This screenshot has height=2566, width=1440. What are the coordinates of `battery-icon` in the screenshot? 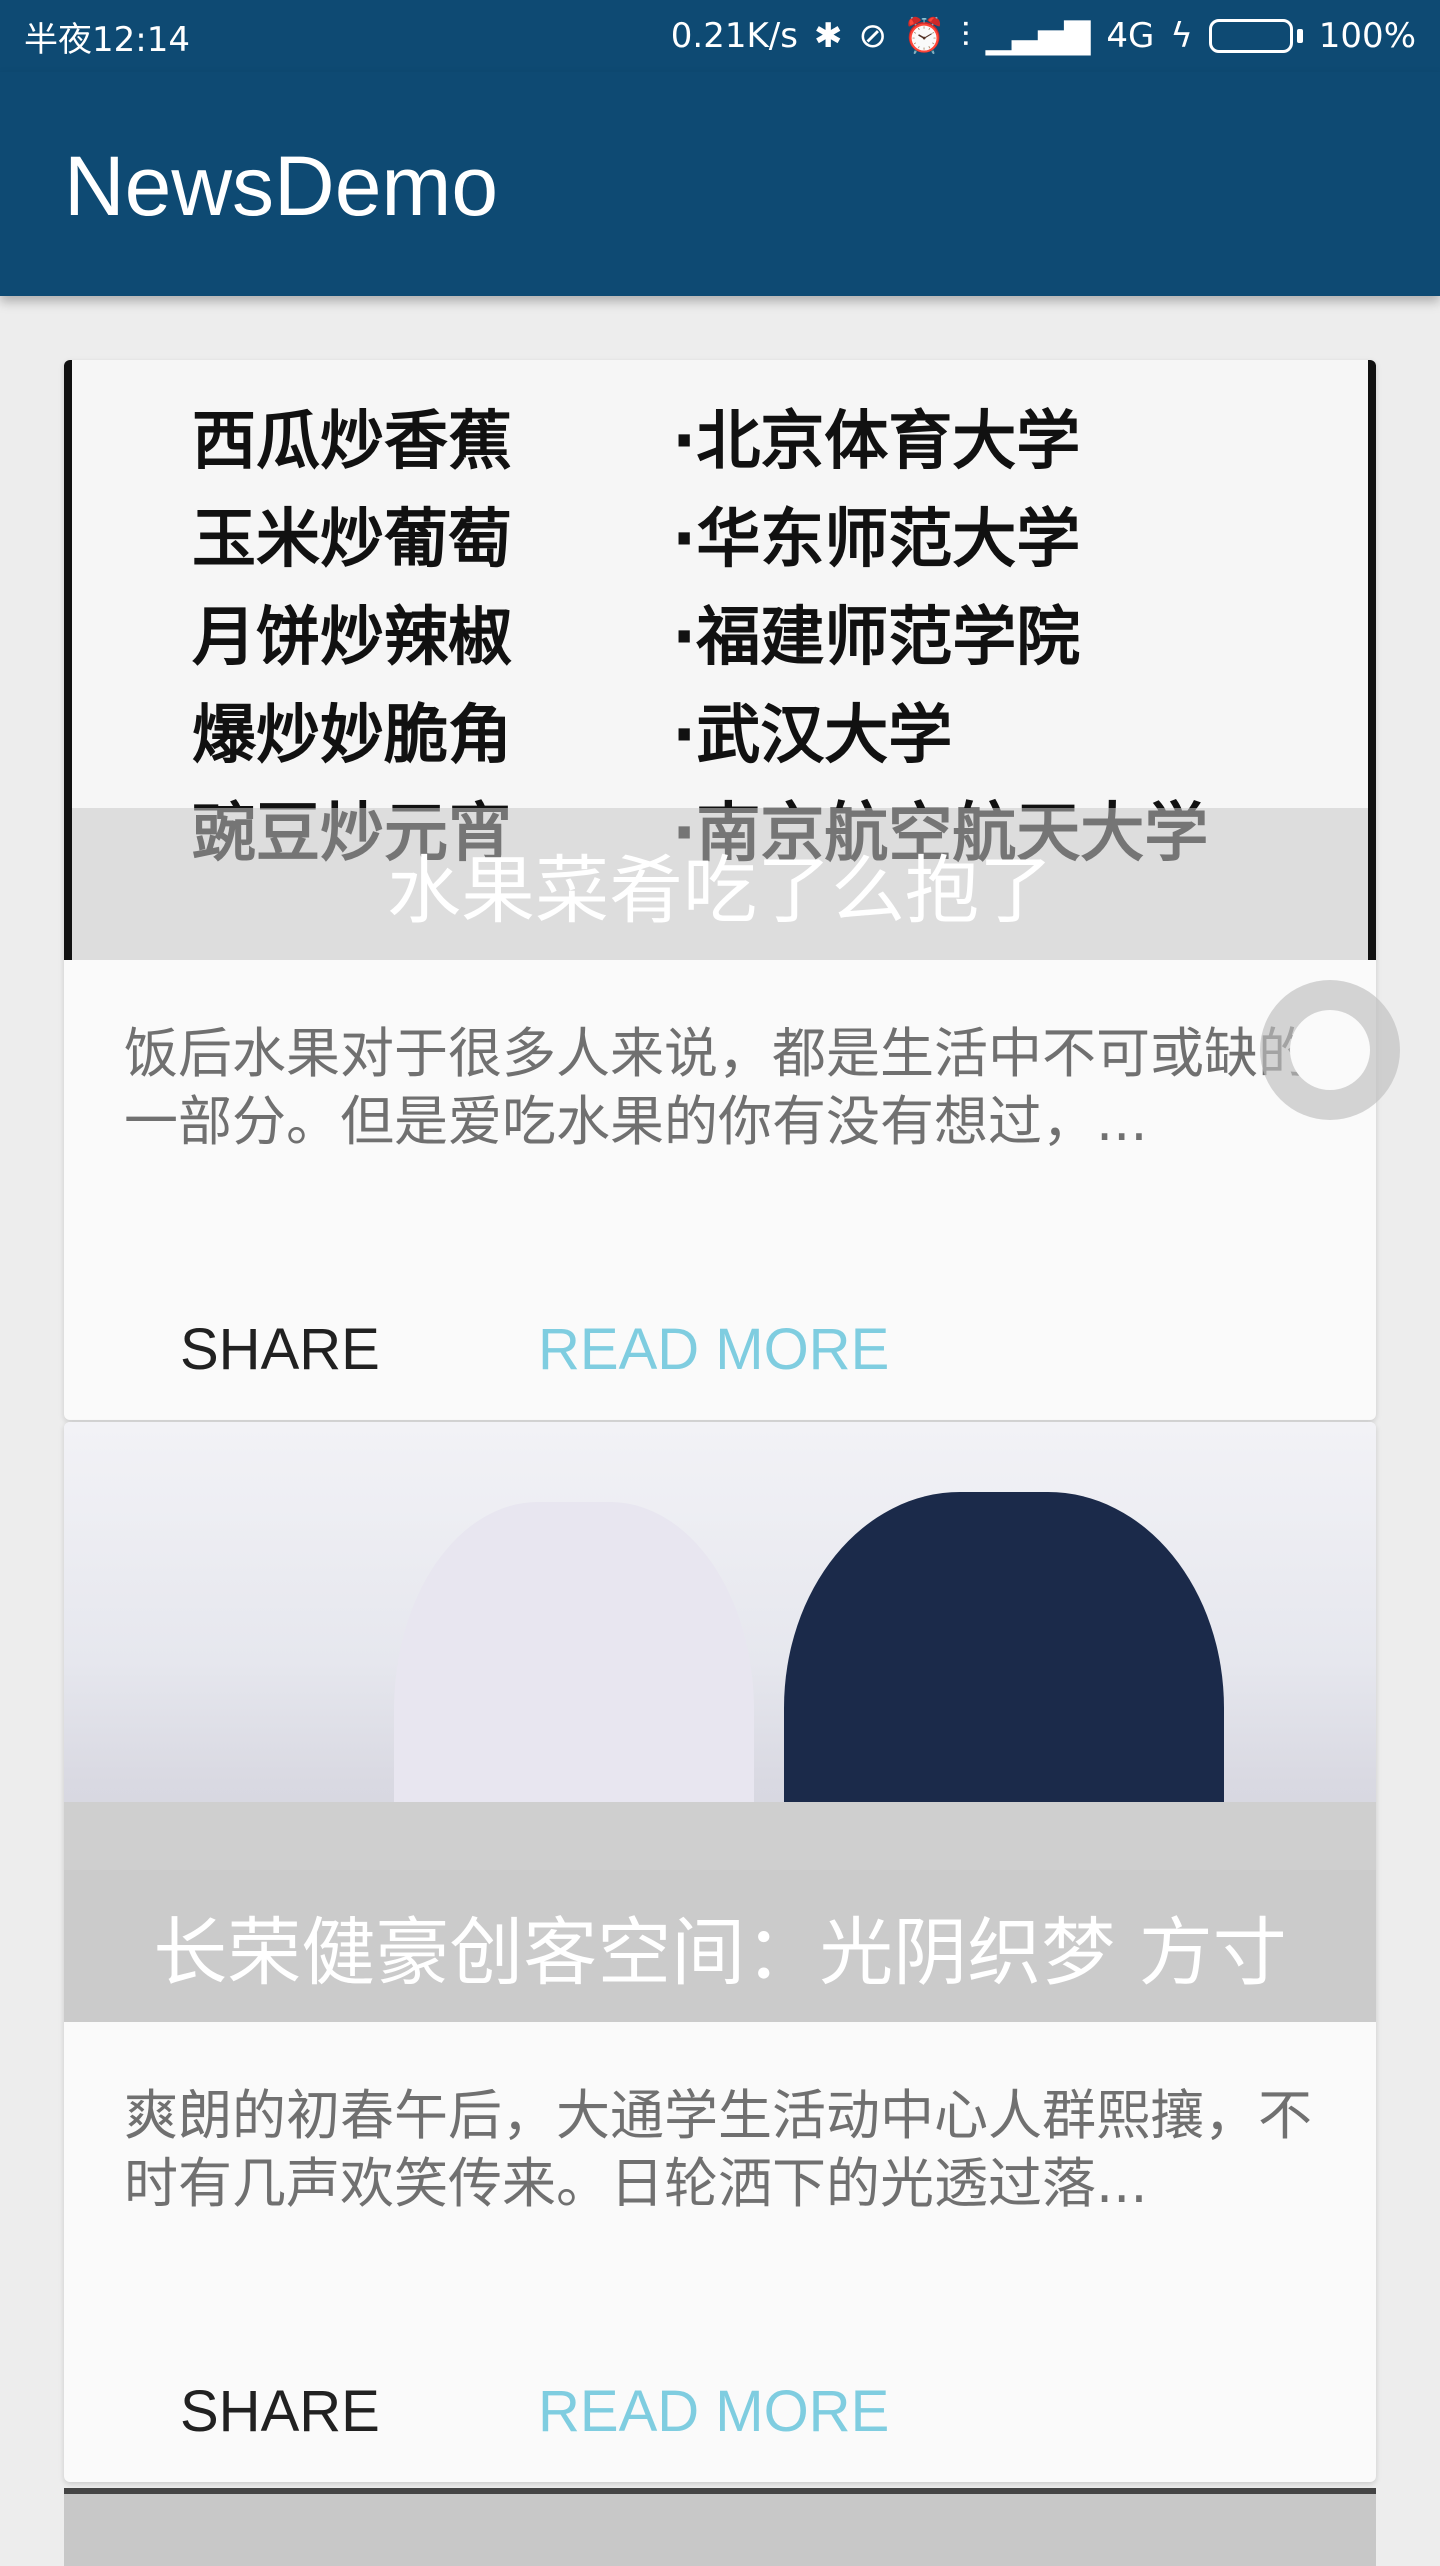 It's located at (1255, 36).